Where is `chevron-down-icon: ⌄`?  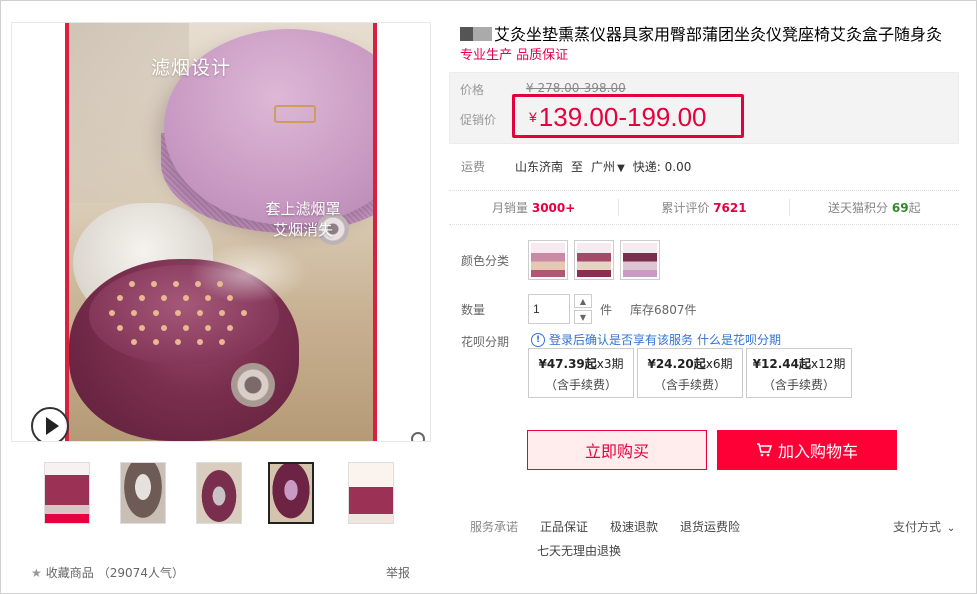
chevron-down-icon: ⌄ is located at coordinates (951, 528).